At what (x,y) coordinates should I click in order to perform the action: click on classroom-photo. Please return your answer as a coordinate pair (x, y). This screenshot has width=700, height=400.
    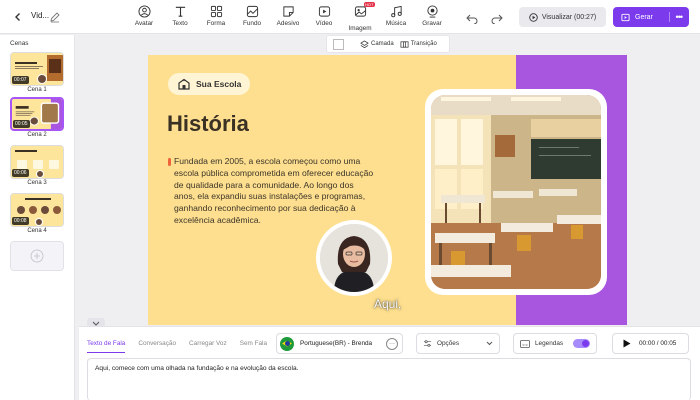
    Looking at the image, I should click on (516, 192).